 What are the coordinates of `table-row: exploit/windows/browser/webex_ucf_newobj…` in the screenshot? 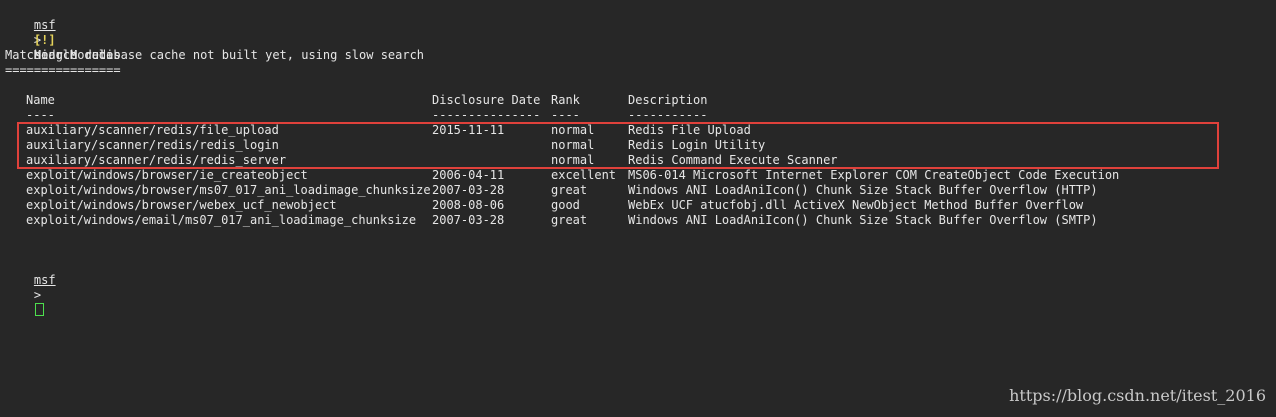 It's located at (638, 205).